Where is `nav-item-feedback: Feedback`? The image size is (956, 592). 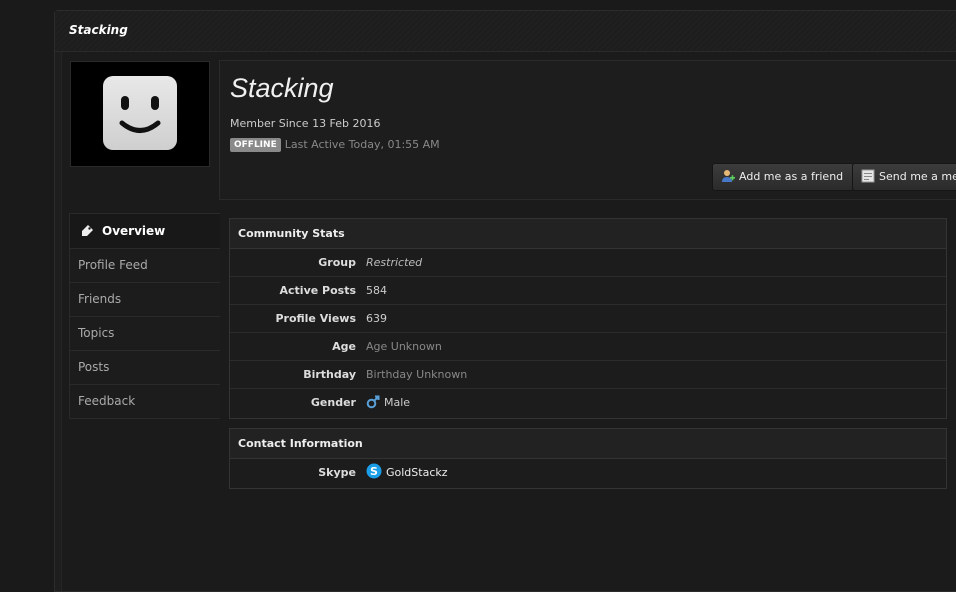 nav-item-feedback: Feedback is located at coordinates (144, 402).